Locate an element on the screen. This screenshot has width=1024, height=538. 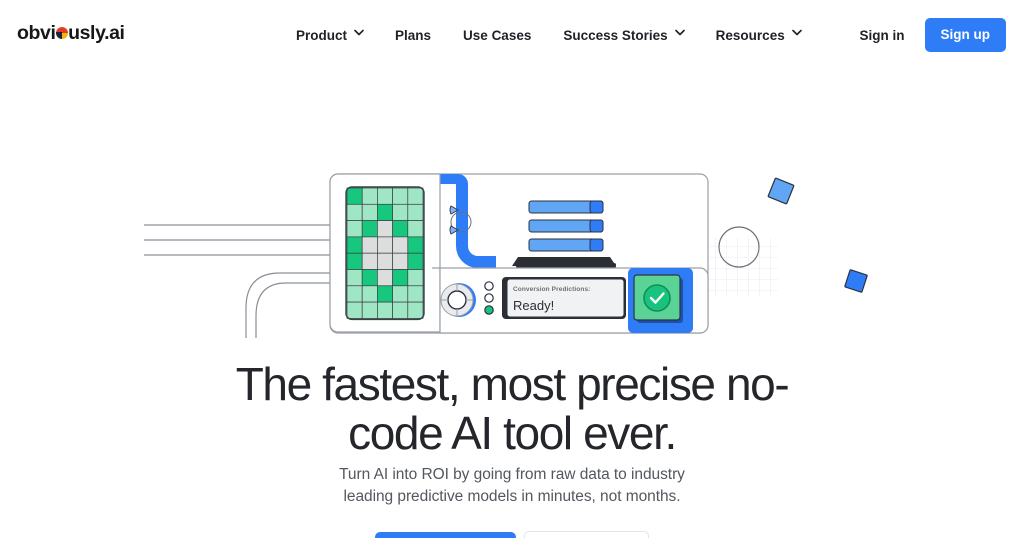
dial-control is located at coordinates (458, 300).